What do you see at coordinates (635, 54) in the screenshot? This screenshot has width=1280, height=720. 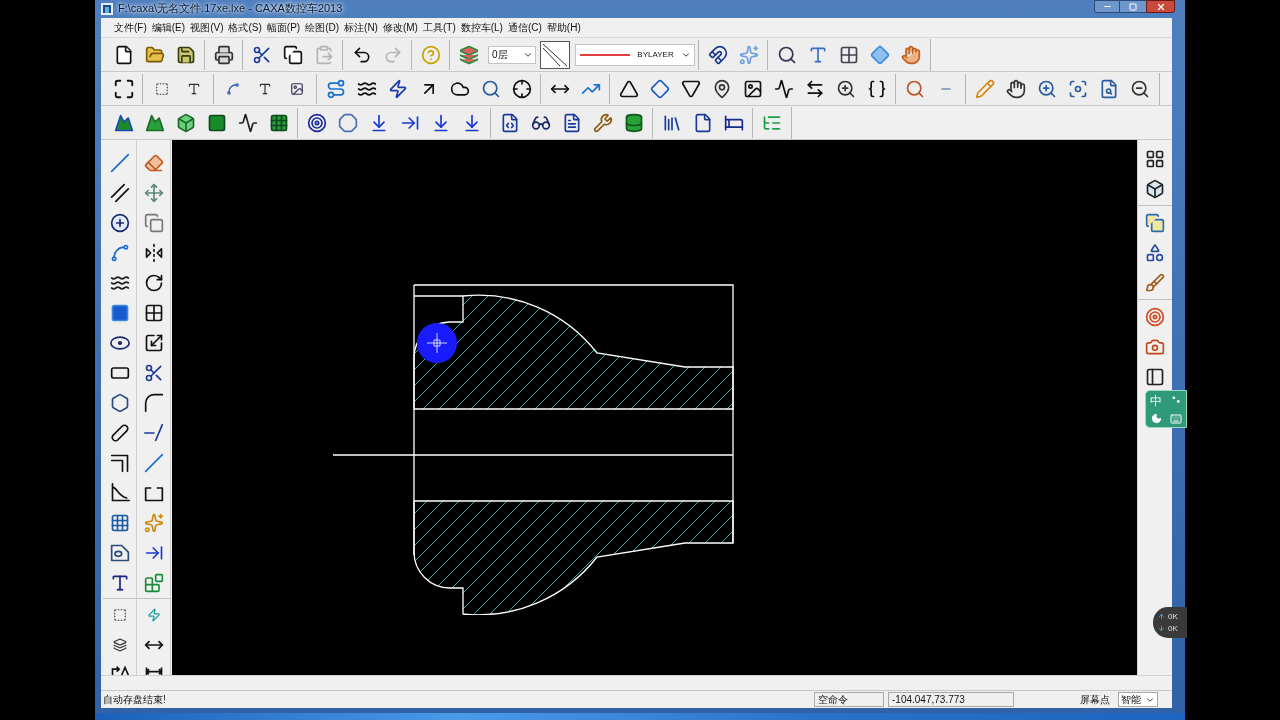 I see `color-select: BYLAYER` at bounding box center [635, 54].